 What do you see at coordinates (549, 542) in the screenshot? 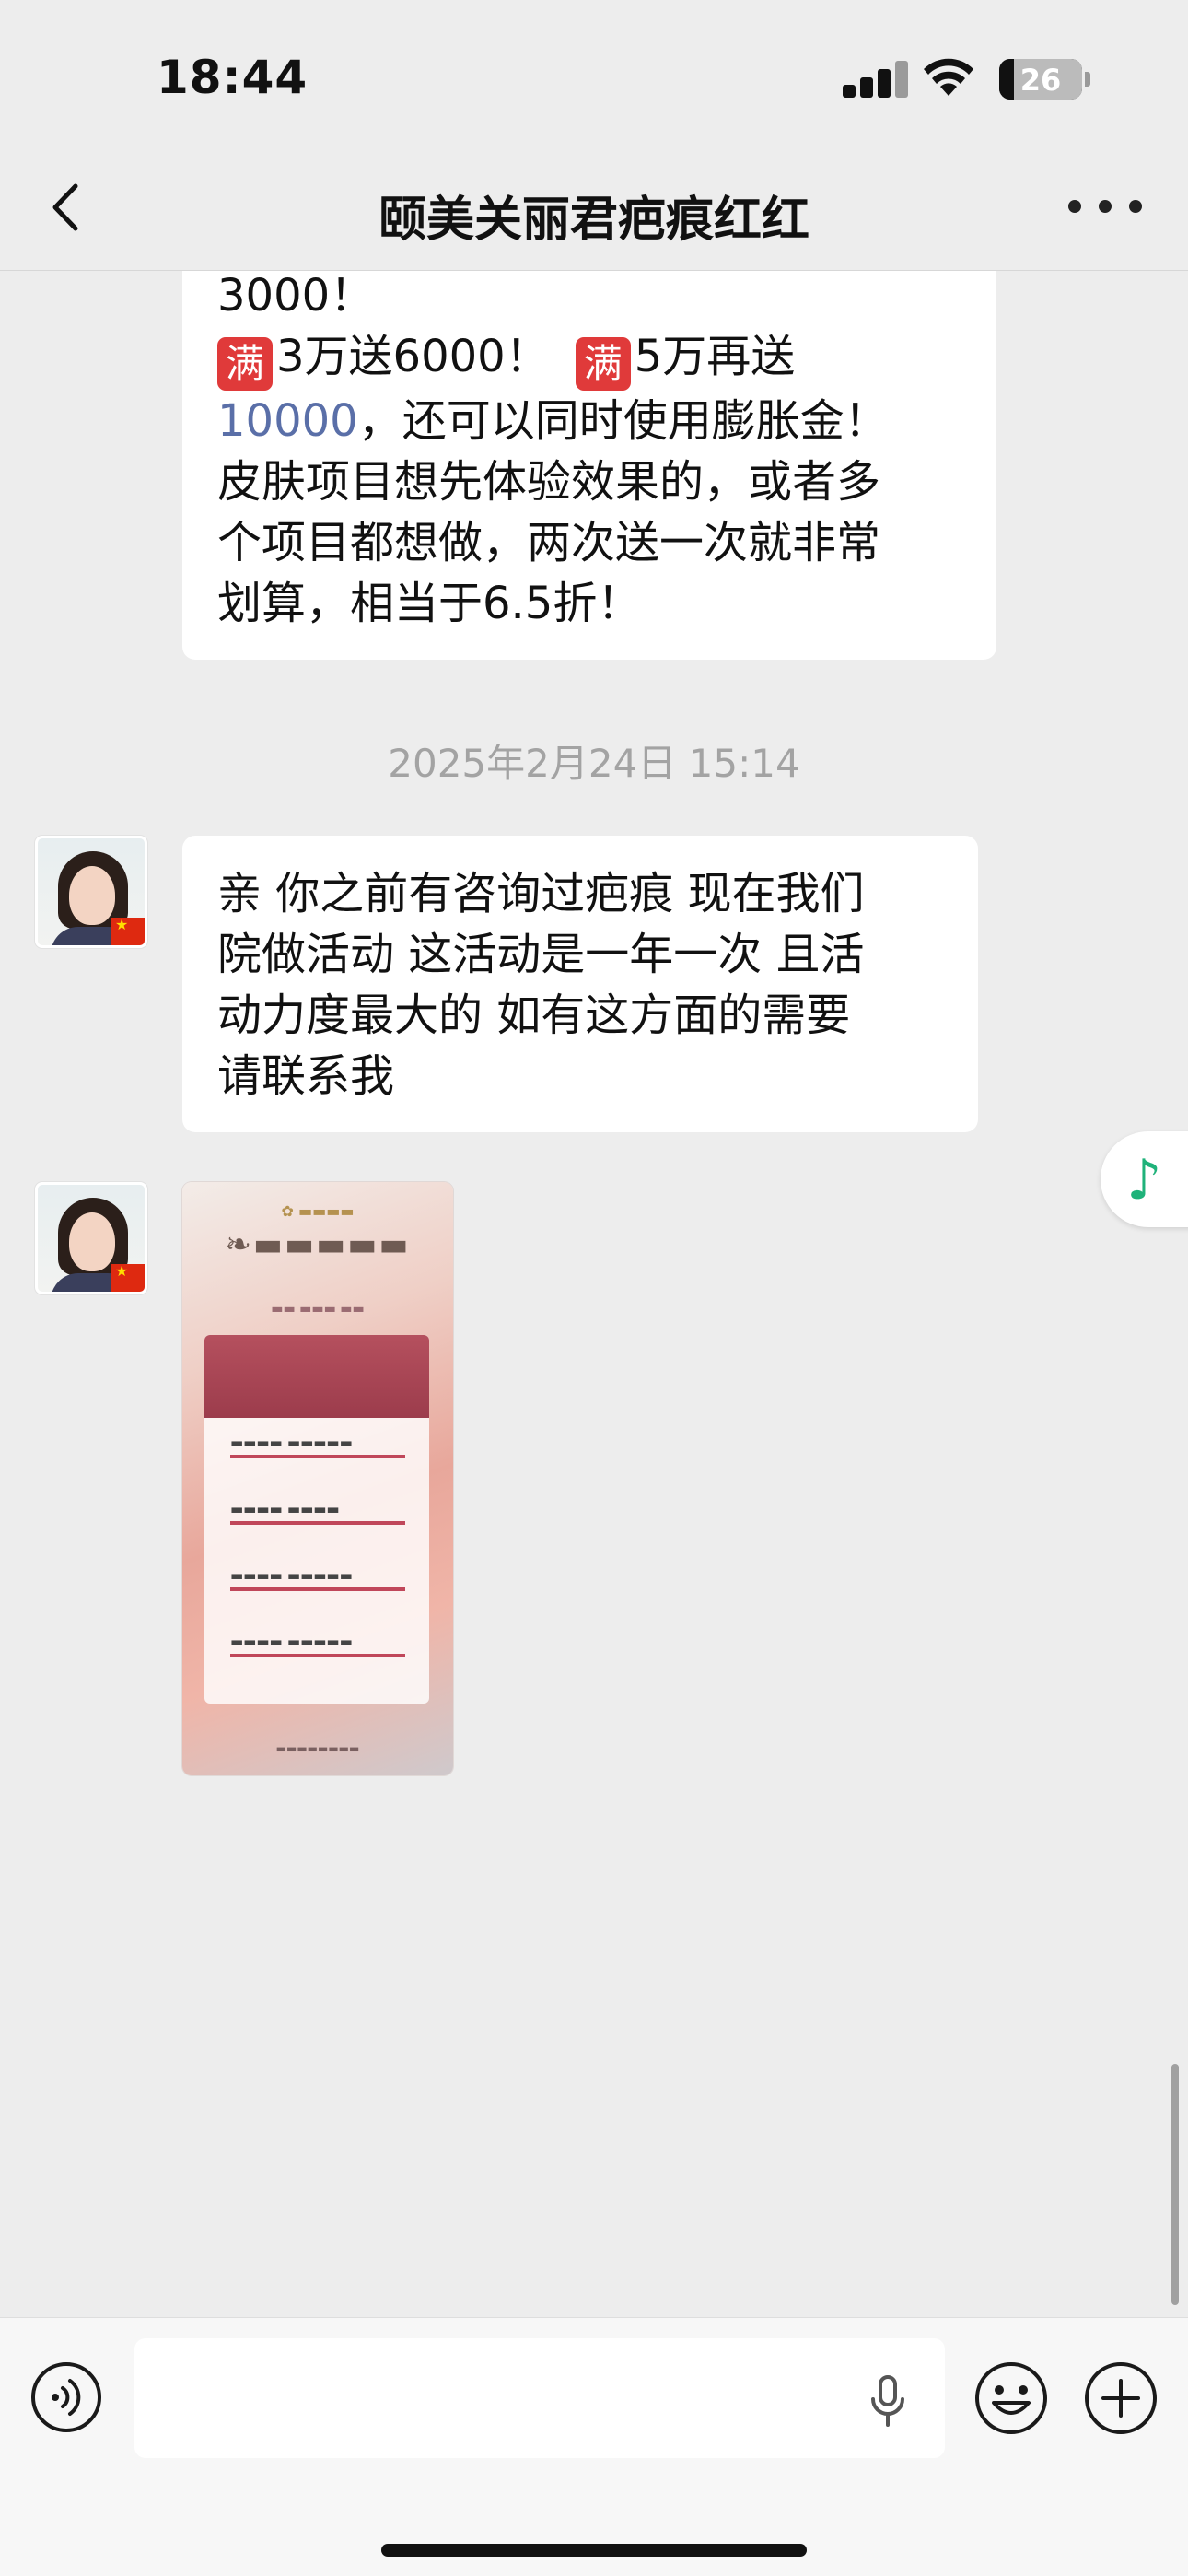
I see `message-line: 个项目都想做，两次送一次就非常` at bounding box center [549, 542].